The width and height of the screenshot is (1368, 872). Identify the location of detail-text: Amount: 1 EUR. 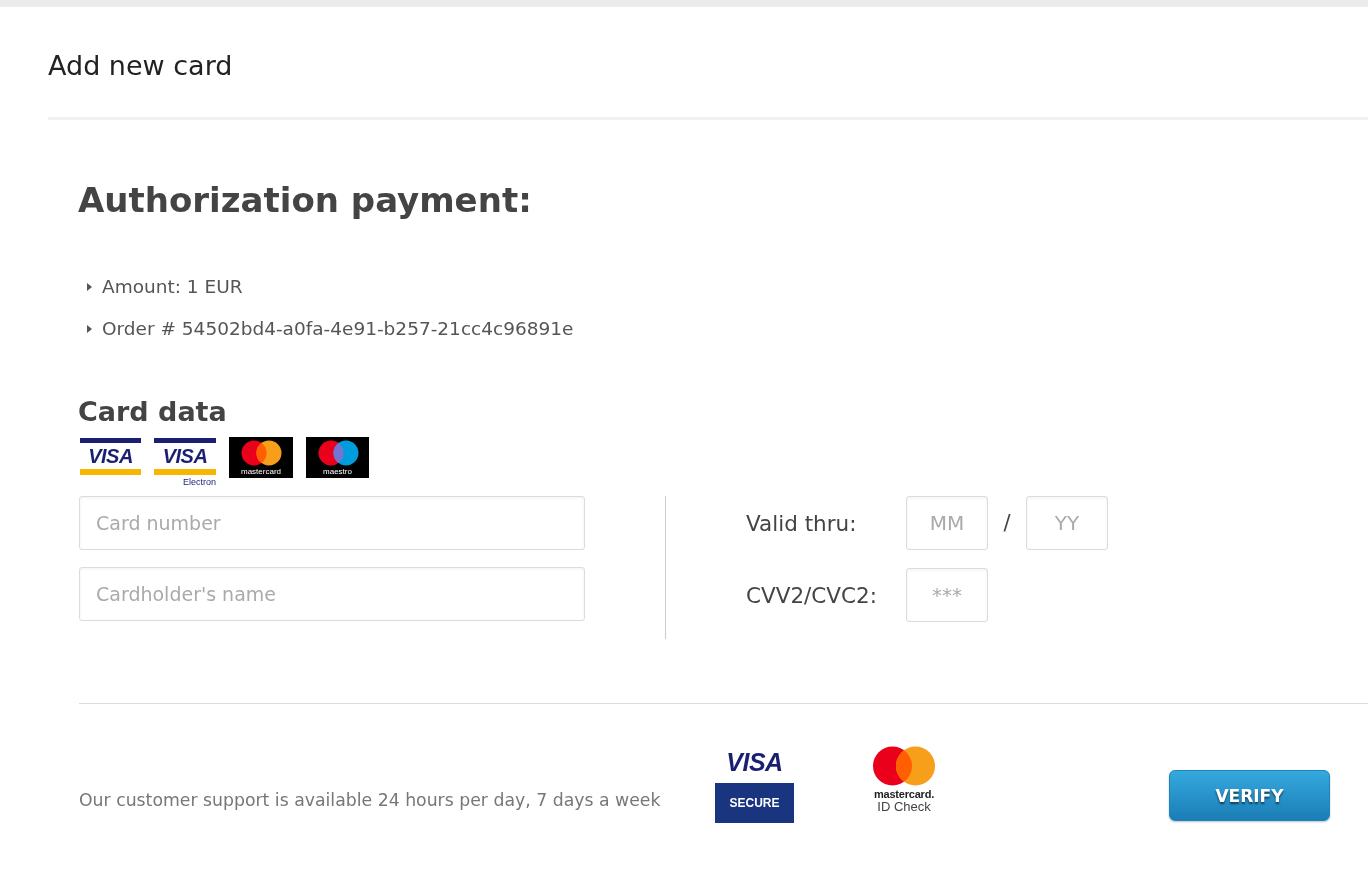
(172, 287).